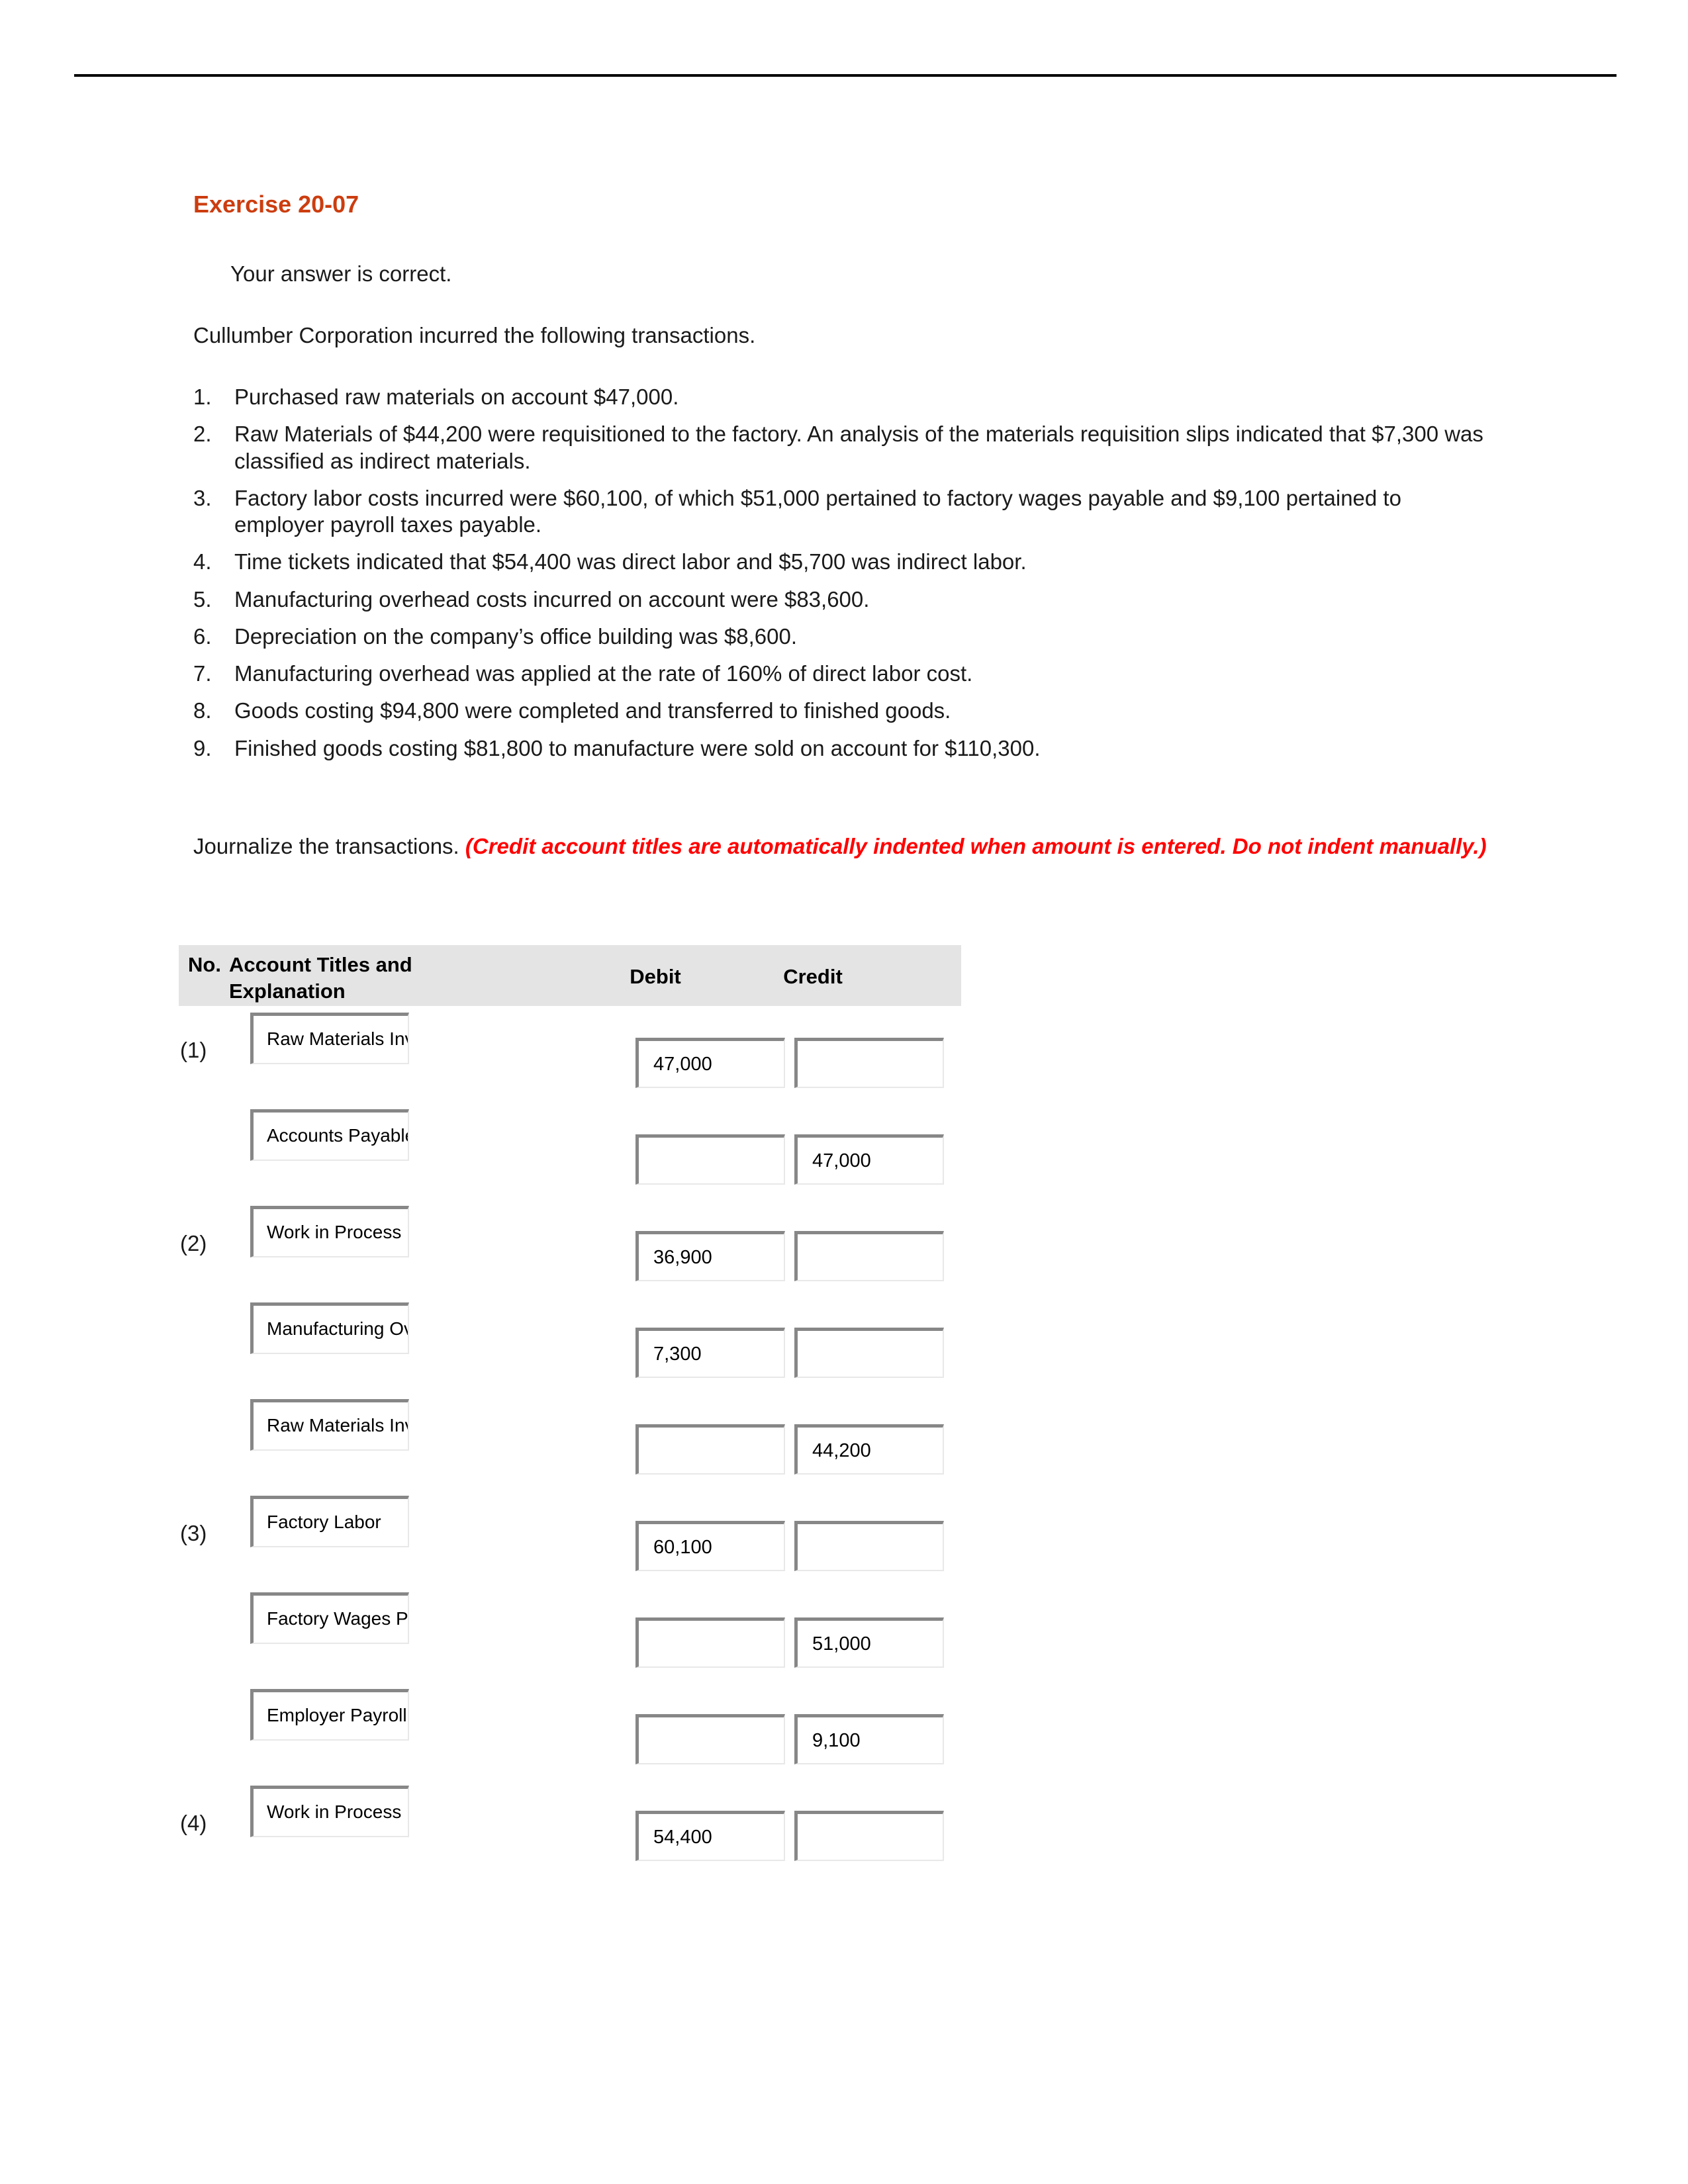 The image size is (1688, 2184). I want to click on credit-input: 9,100, so click(869, 1739).